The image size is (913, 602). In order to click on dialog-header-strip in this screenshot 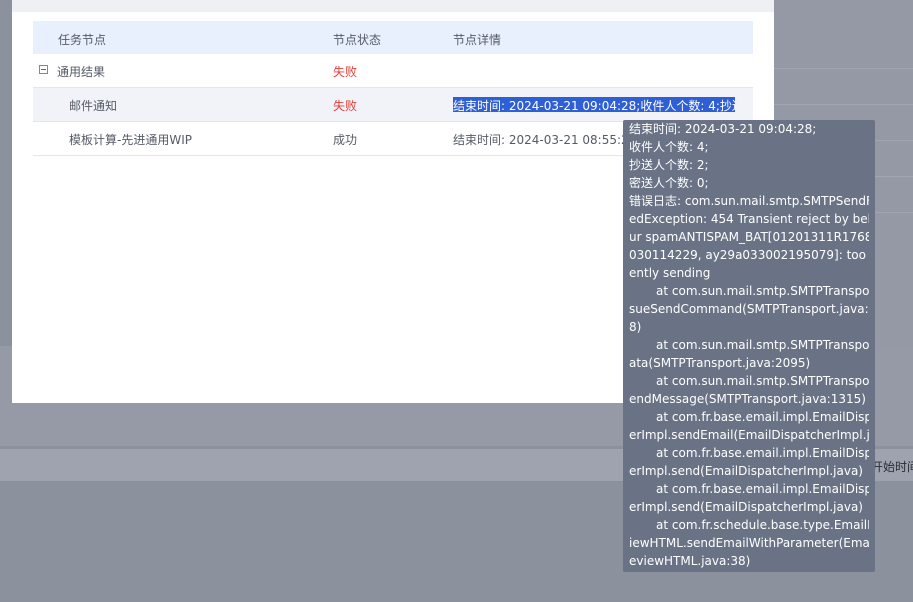, I will do `click(393, 6)`.